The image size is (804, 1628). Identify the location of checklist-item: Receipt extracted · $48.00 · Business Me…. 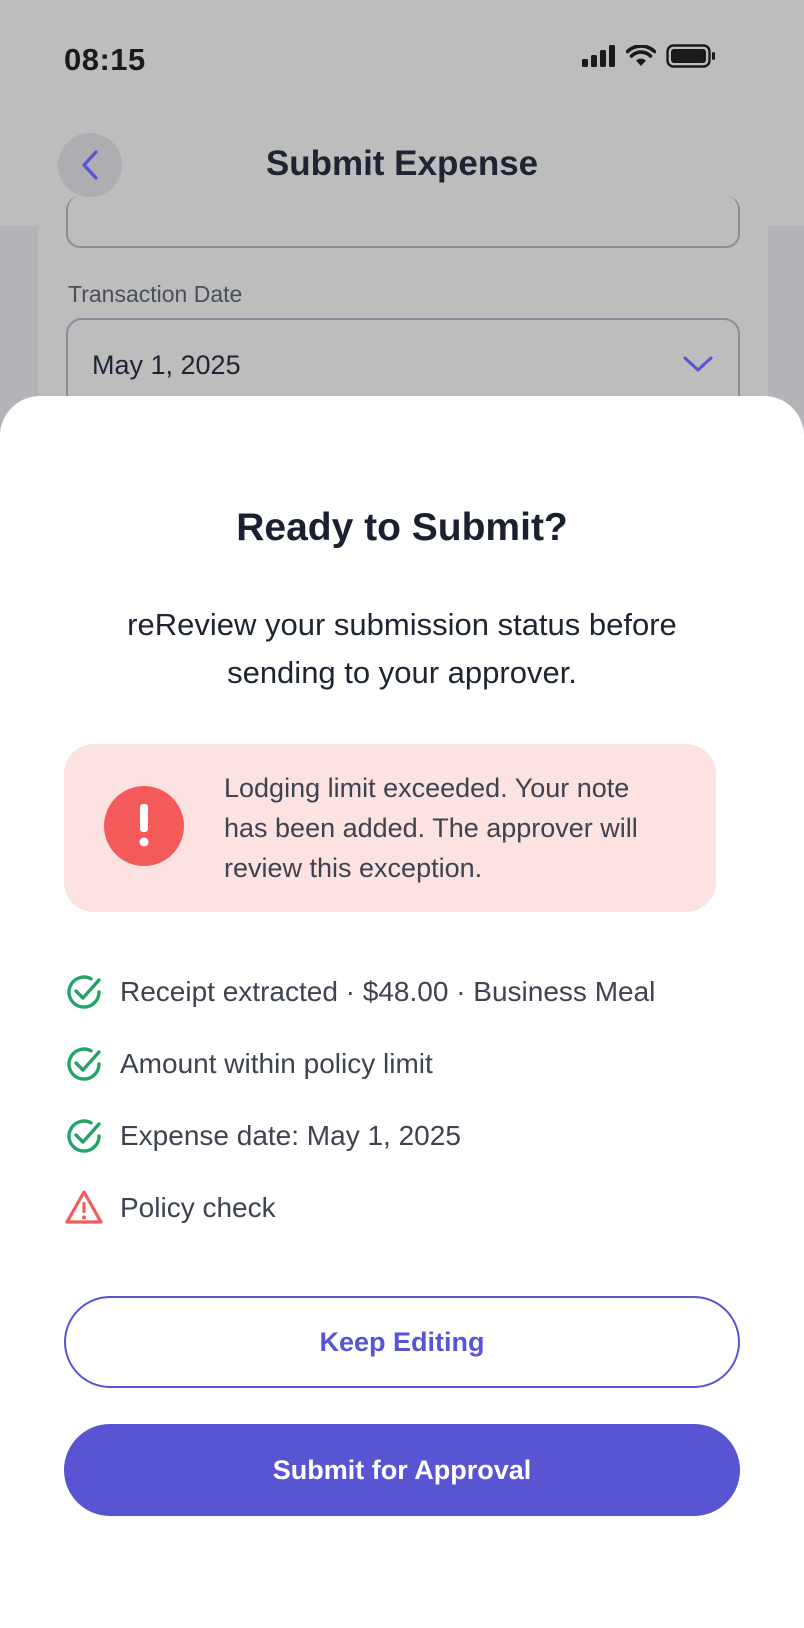
(414, 992).